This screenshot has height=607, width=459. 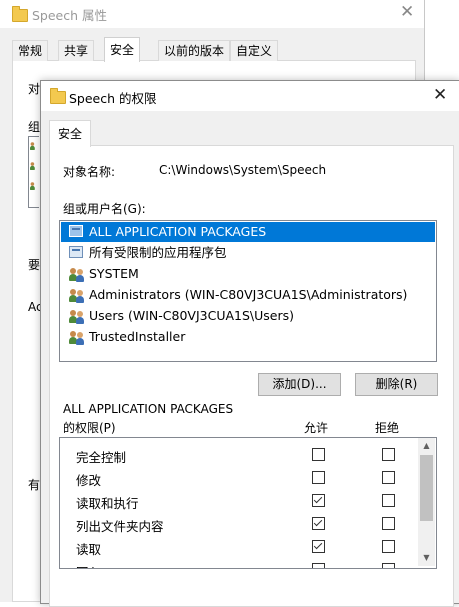 I want to click on permission-name: 列出文件夹内容, so click(x=120, y=526).